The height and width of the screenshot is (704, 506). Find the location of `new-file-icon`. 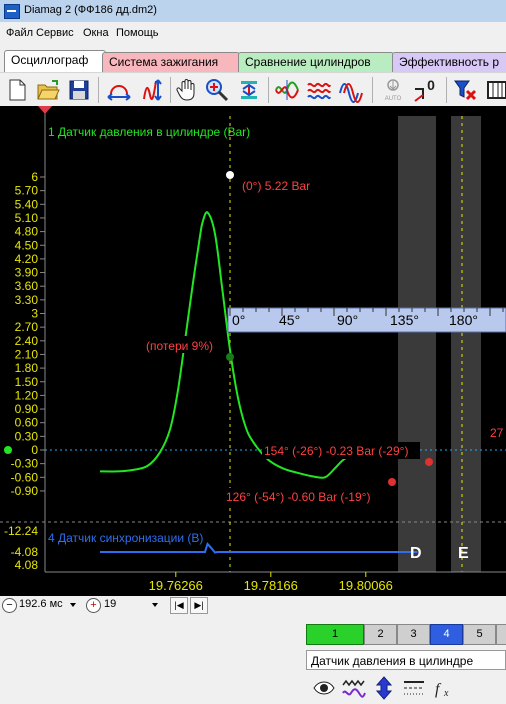

new-file-icon is located at coordinates (17, 90).